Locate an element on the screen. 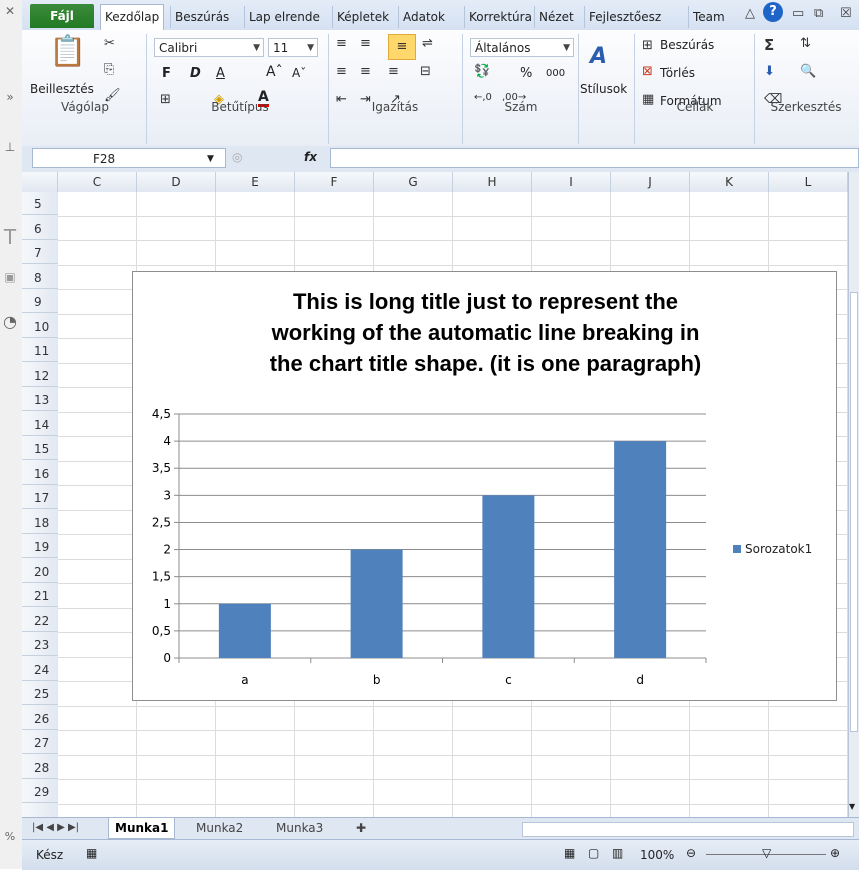 The width and height of the screenshot is (859, 870). row-header-8: 8 is located at coordinates (40, 277).